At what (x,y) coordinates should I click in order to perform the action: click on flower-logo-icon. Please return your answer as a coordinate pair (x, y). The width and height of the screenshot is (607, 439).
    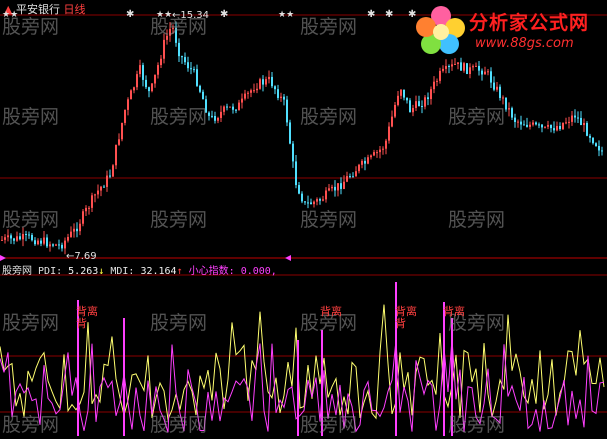
    Looking at the image, I should click on (440, 30).